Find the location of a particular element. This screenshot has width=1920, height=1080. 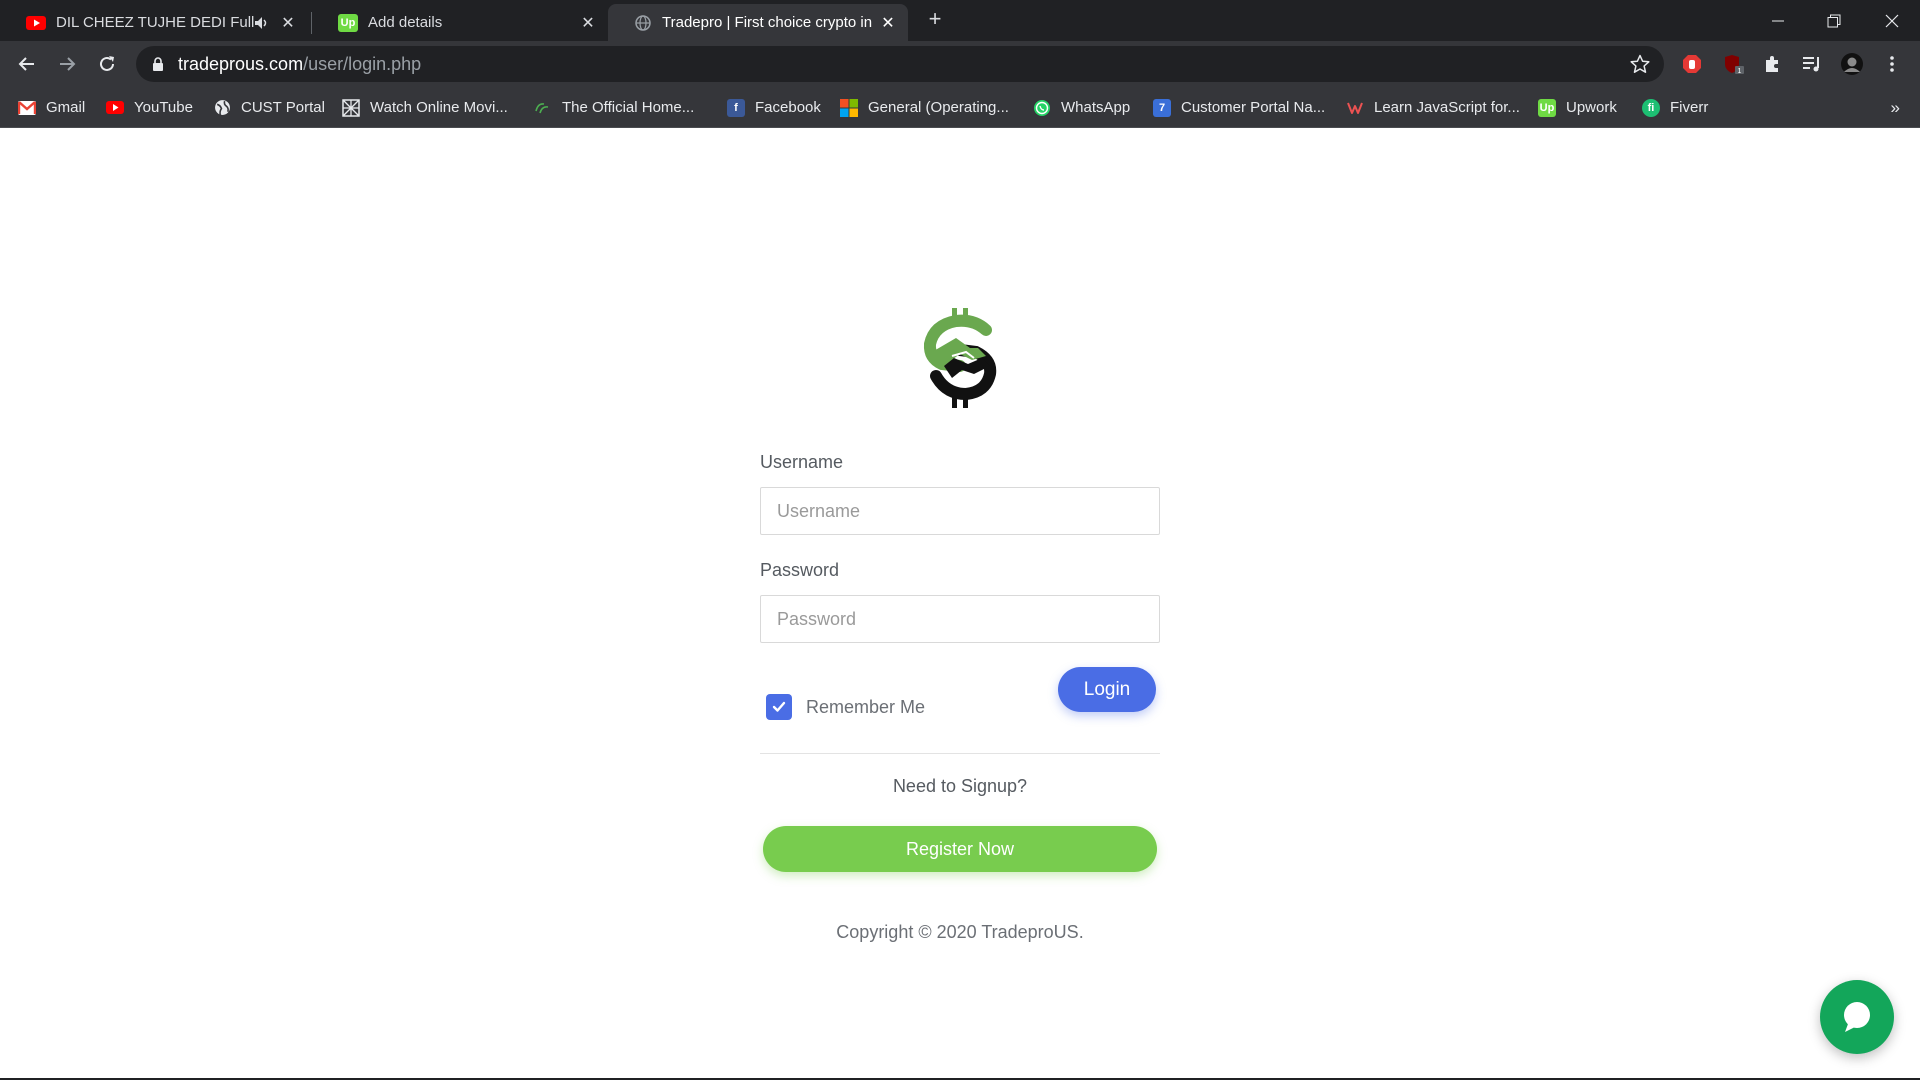

remember-me-row: Remember Me is located at coordinates (845, 707).